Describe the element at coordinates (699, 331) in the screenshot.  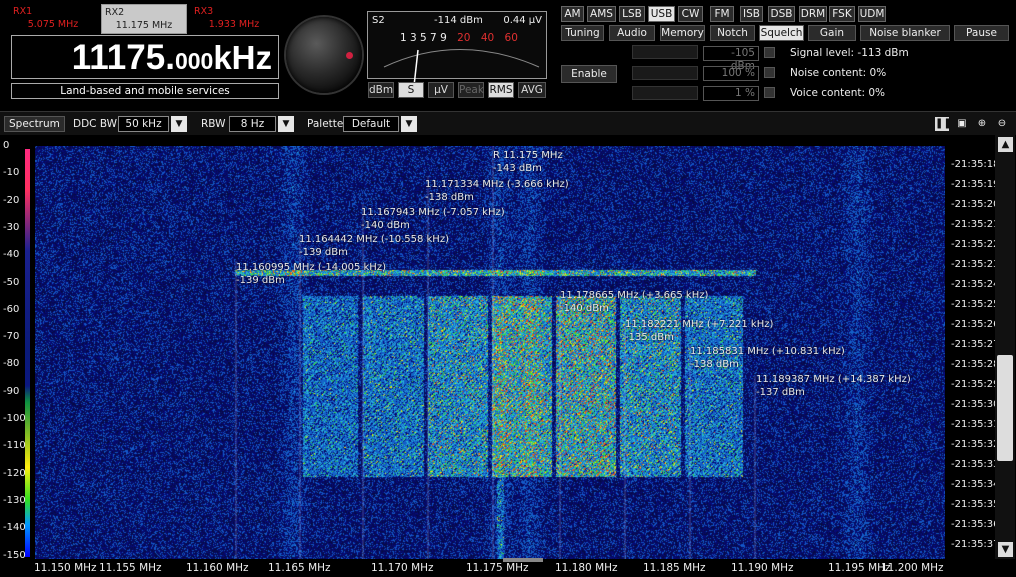
I see `frequency-marker: 11.182221 MHz (+7.221 kHz) -135 dBm` at that location.